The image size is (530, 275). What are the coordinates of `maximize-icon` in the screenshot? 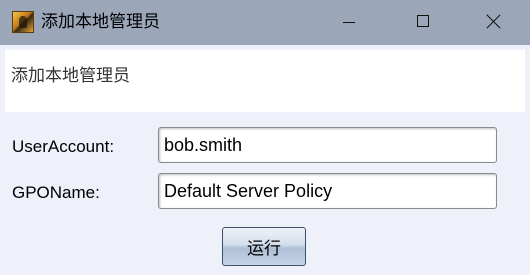 It's located at (423, 21).